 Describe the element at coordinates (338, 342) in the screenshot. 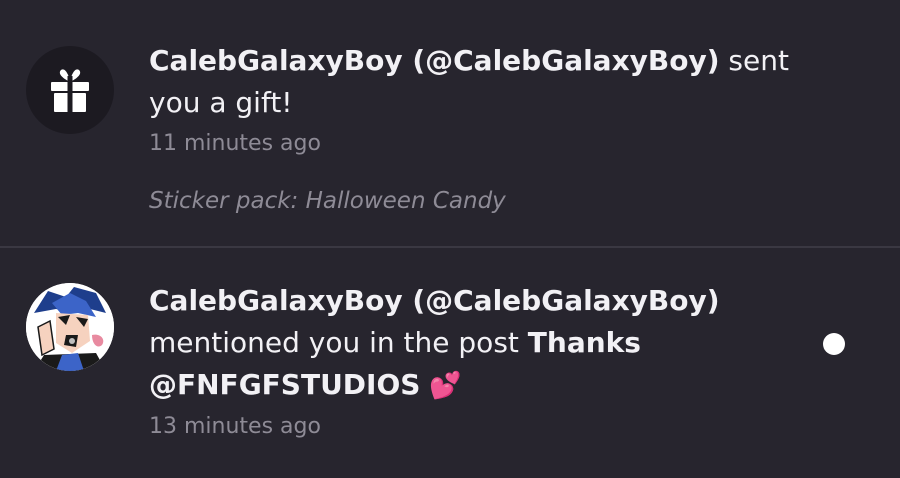

I see `notification-action: mentioned you in the post` at that location.